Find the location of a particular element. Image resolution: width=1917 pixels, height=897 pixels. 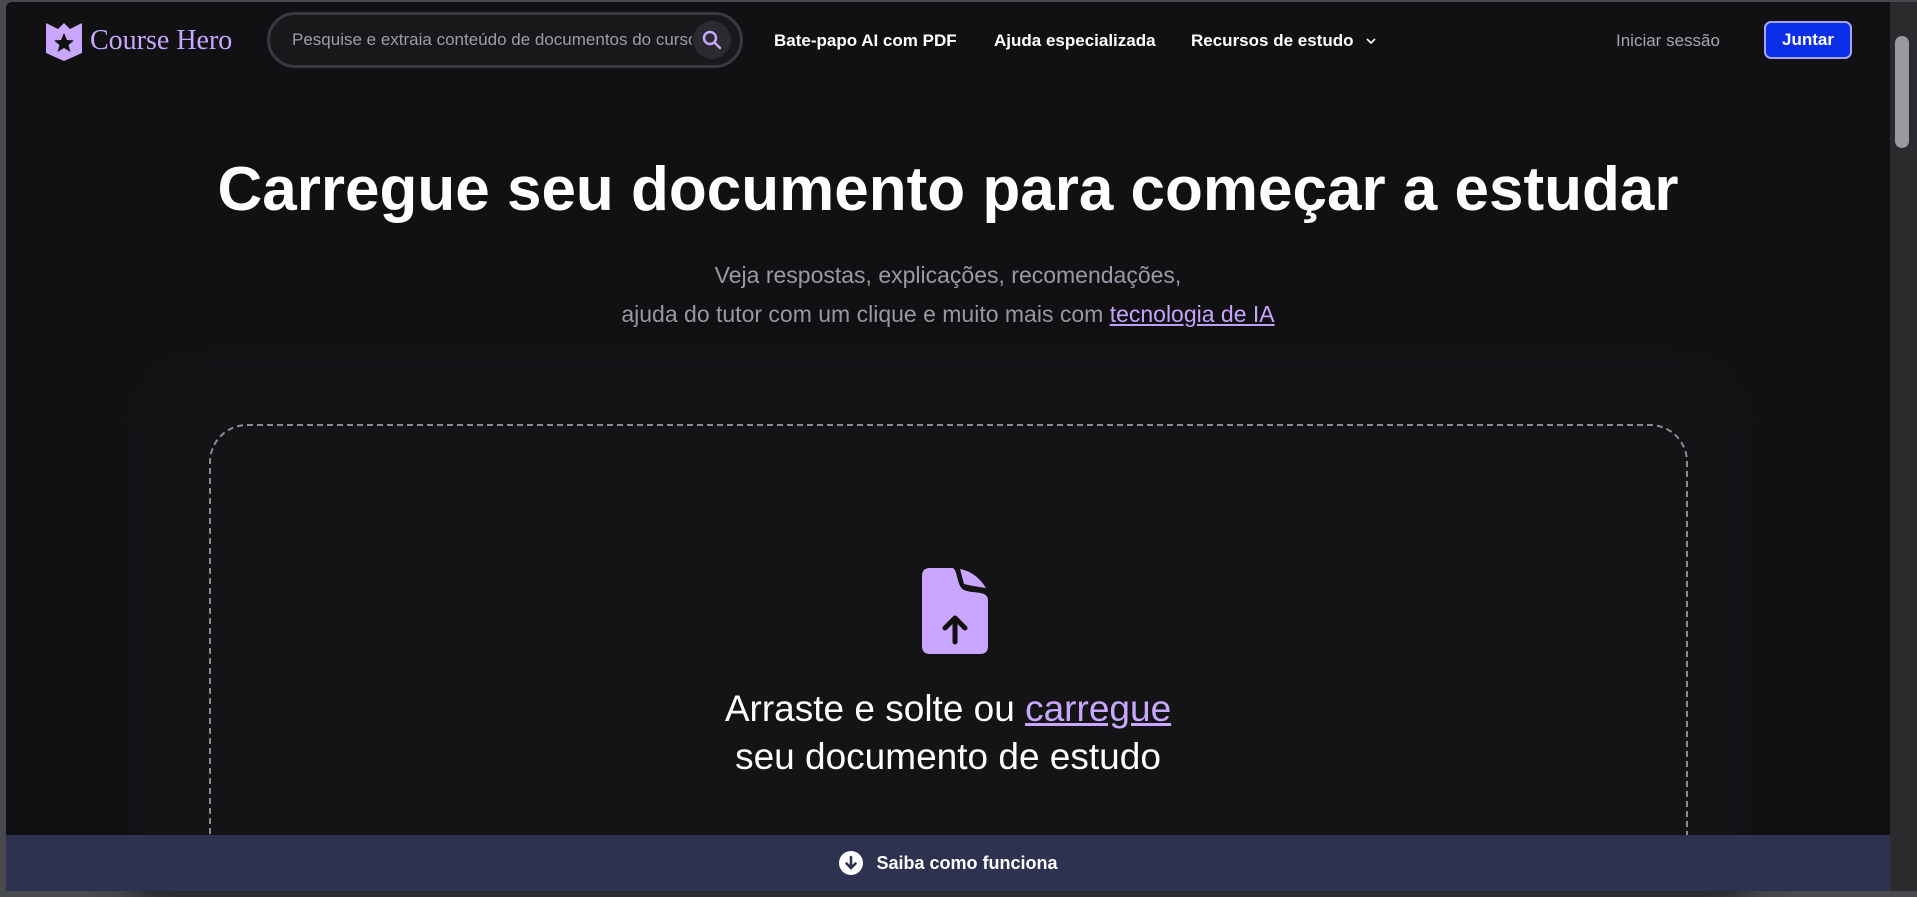

how-it-works-bar: Saiba como funciona is located at coordinates (948, 863).